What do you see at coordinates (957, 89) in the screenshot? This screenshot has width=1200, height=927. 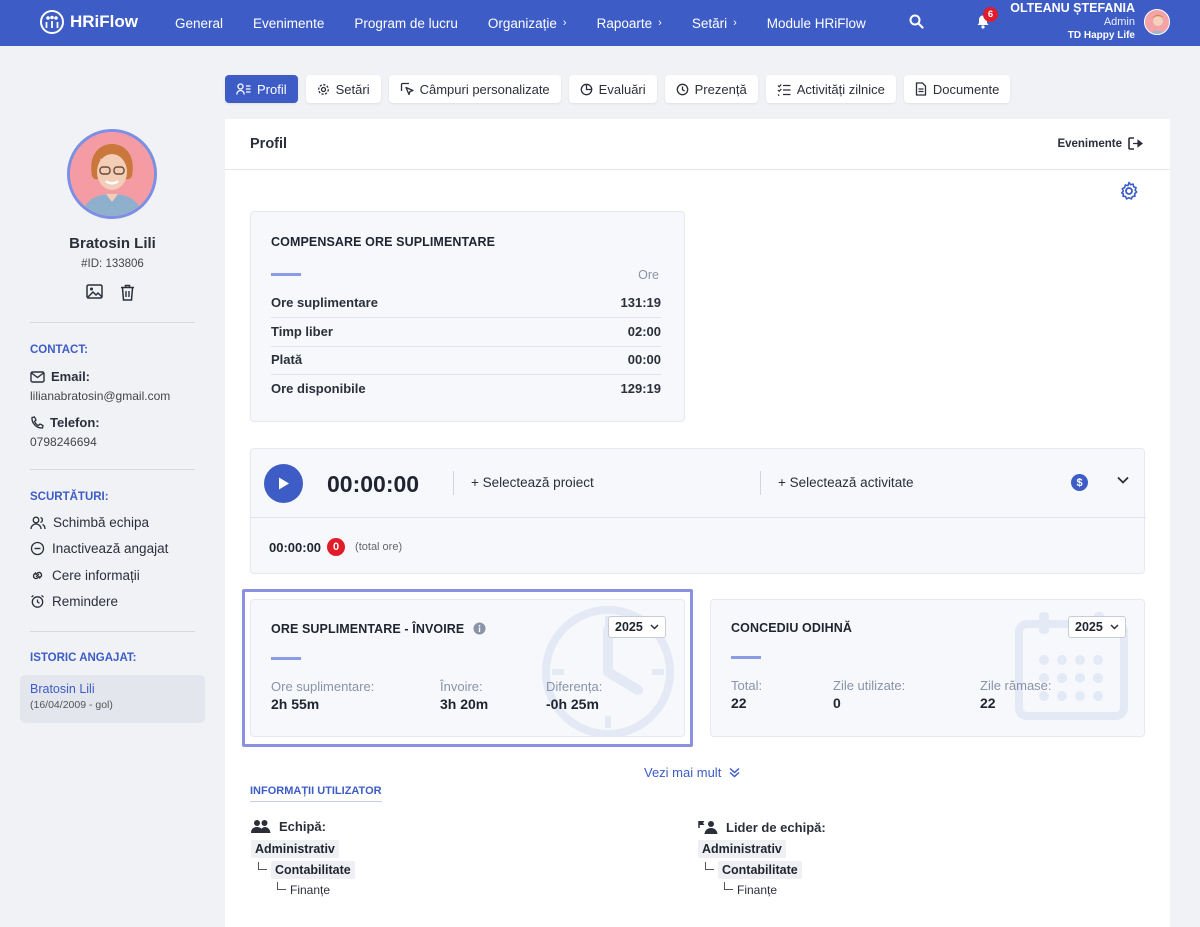 I see `tab-documente: Documente` at bounding box center [957, 89].